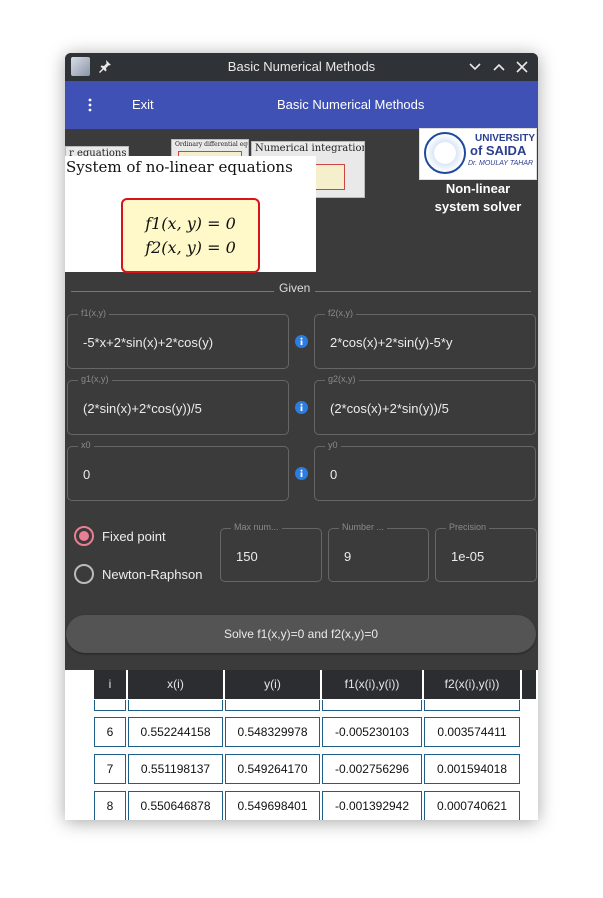 This screenshot has width=603, height=898. Describe the element at coordinates (90, 105) in the screenshot. I see `more-vert-icon` at that location.